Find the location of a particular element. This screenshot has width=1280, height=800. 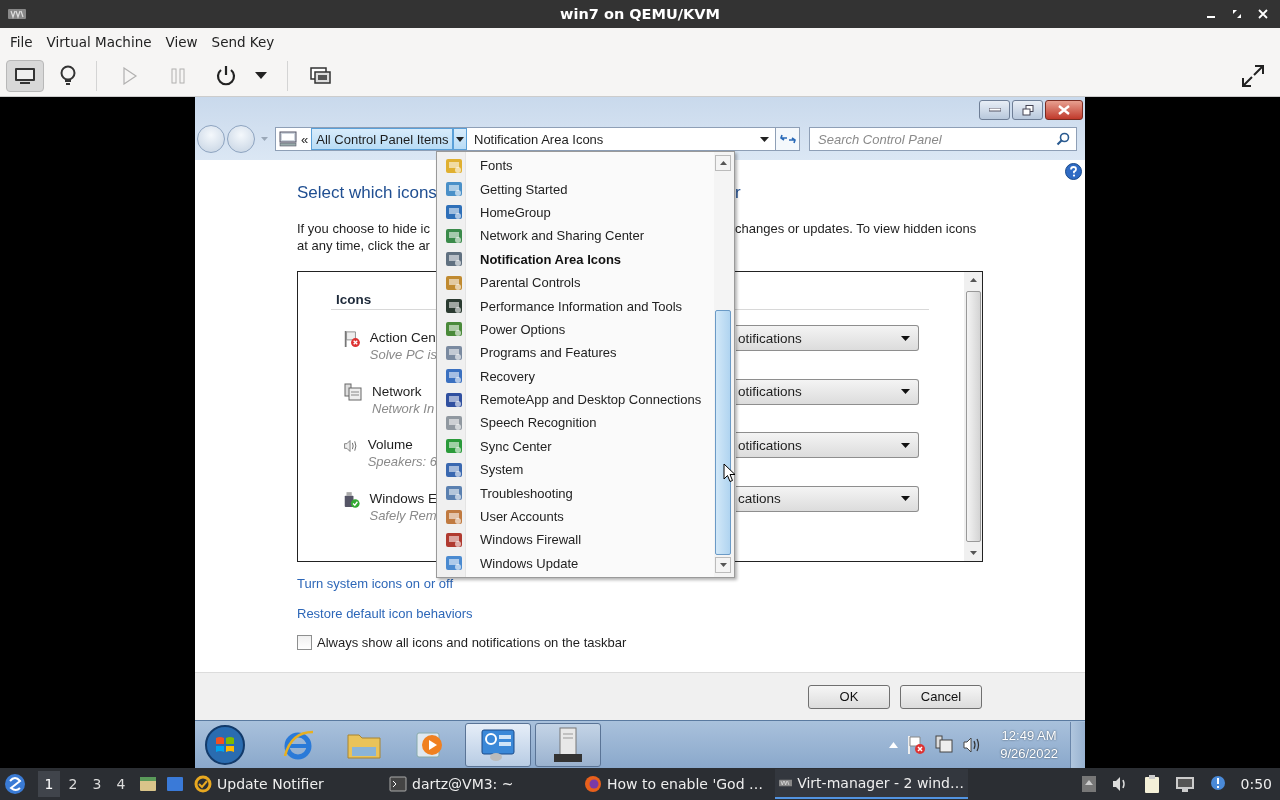

intro-text: changes or updates. To view hidden icons is located at coordinates (856, 228).